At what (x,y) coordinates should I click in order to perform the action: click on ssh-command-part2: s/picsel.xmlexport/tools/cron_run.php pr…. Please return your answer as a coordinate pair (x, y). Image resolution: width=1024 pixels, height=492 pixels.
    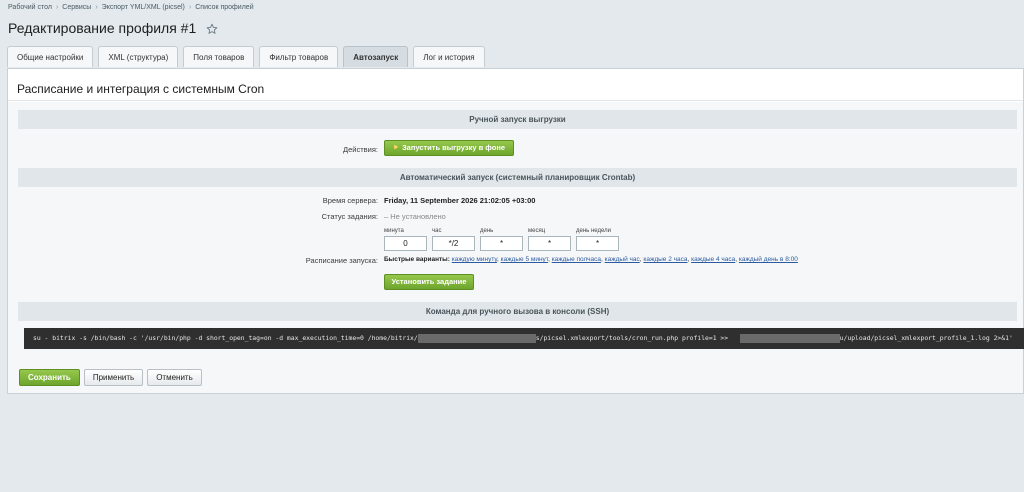
    Looking at the image, I should click on (632, 338).